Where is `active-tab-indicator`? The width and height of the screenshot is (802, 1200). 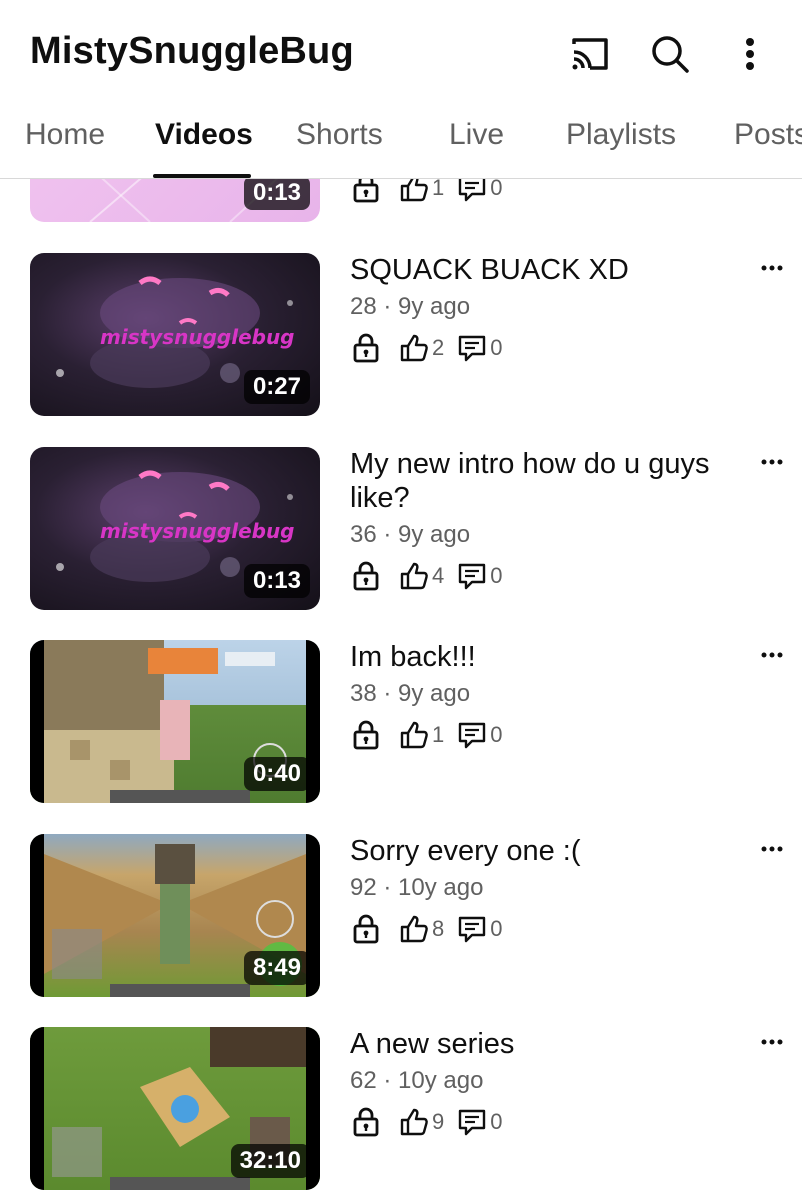
active-tab-indicator is located at coordinates (202, 176).